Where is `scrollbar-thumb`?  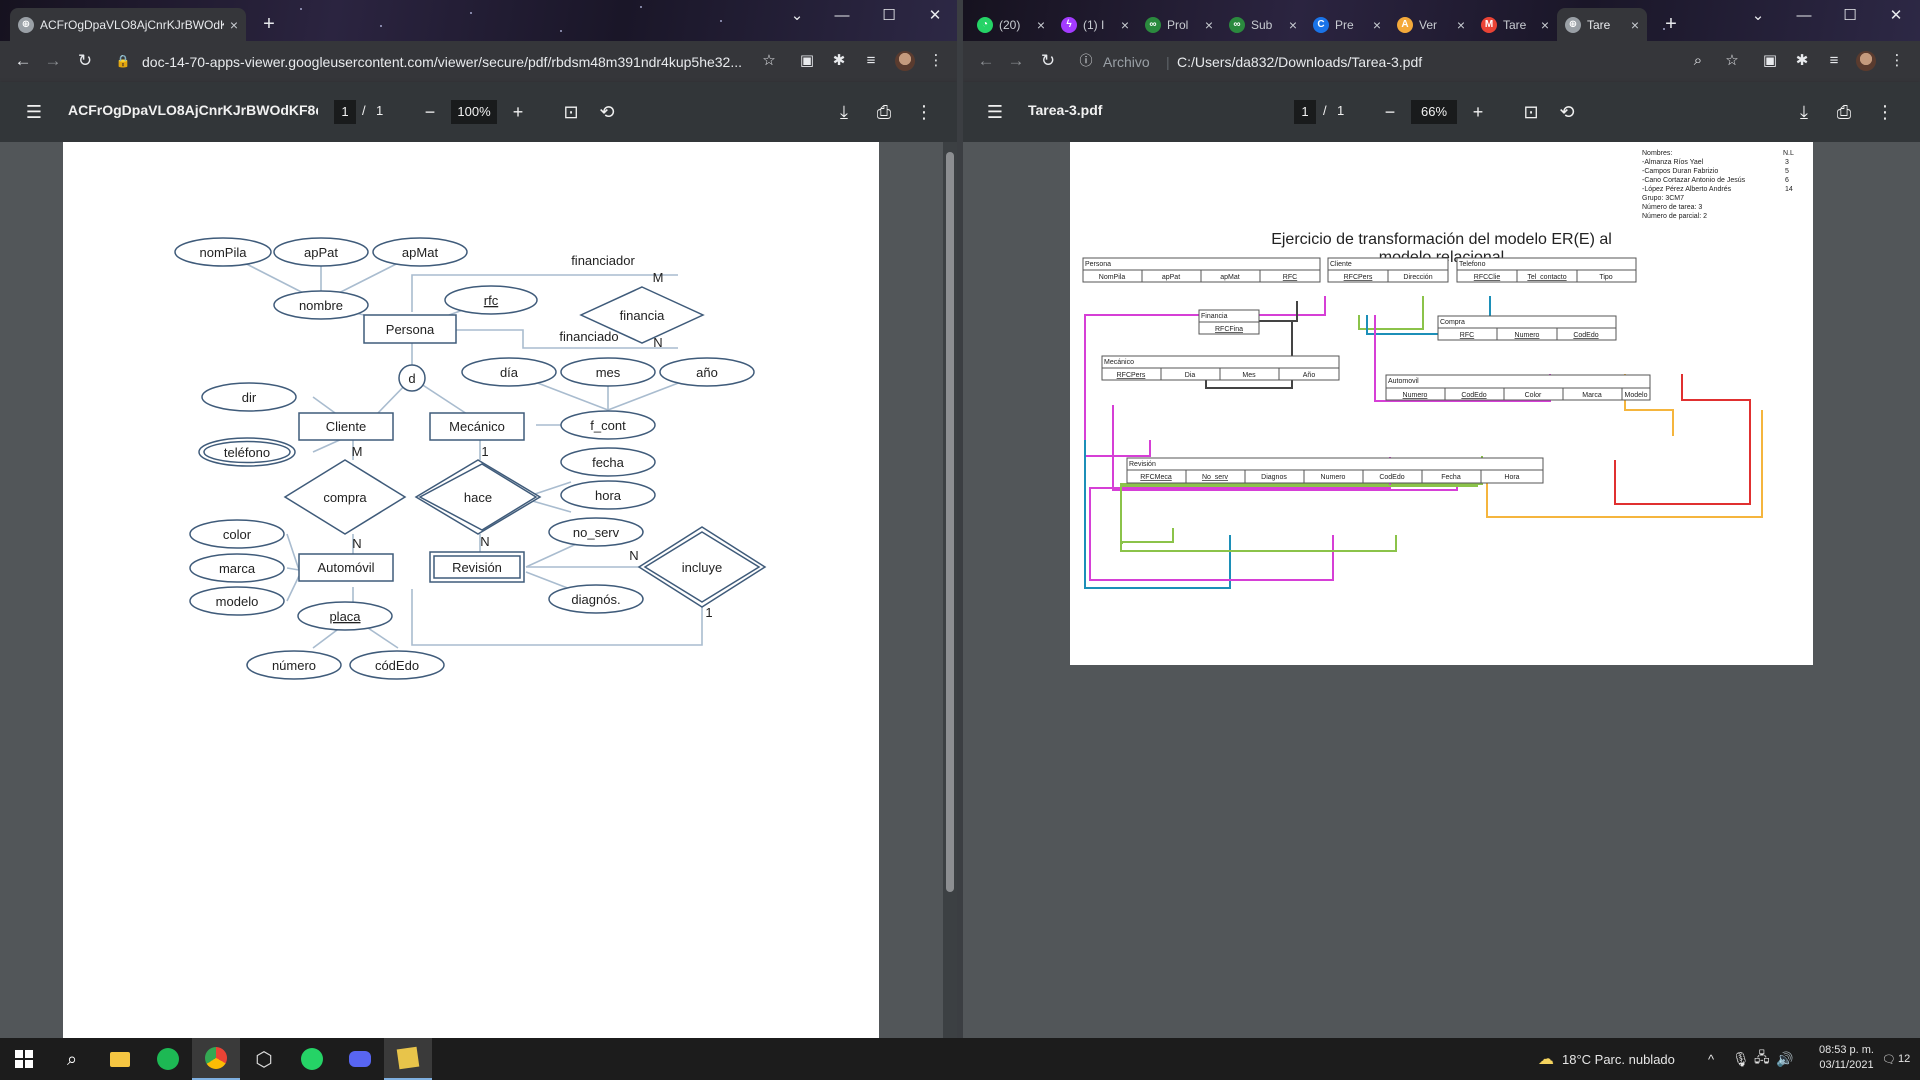
scrollbar-thumb is located at coordinates (950, 522).